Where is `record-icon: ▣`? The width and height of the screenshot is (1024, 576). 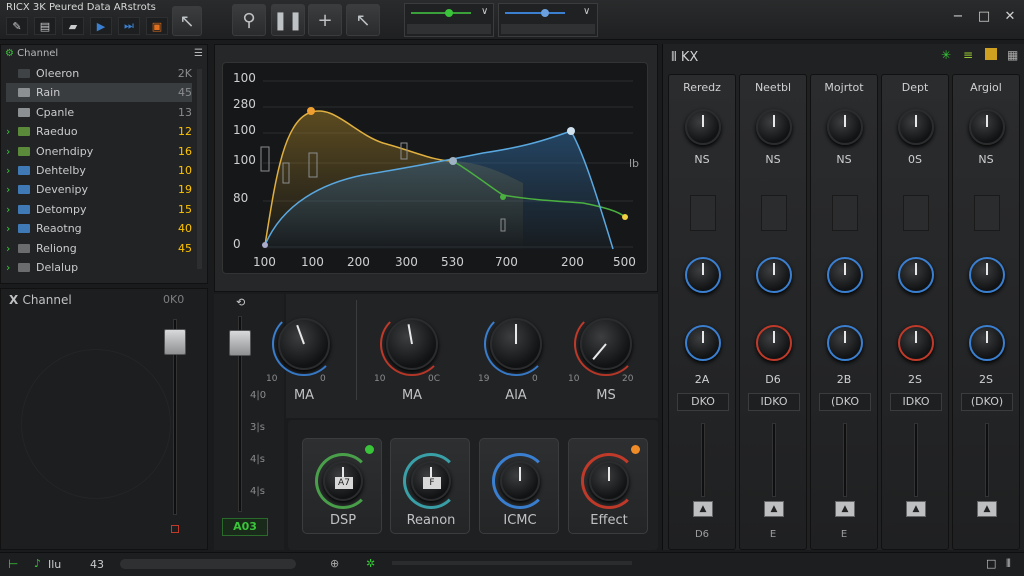 record-icon: ▣ is located at coordinates (157, 26).